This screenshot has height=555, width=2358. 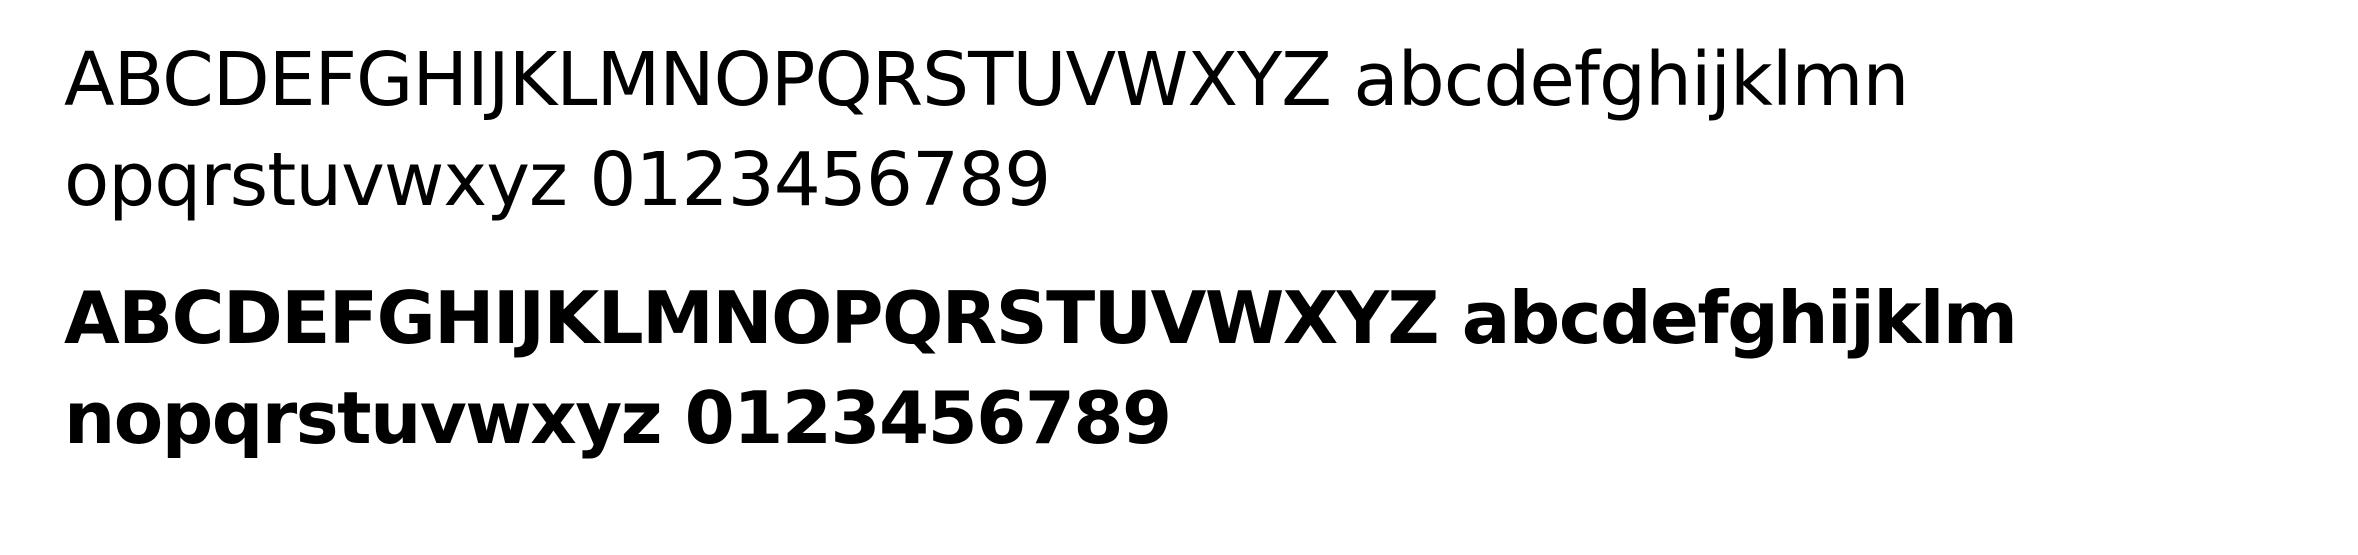 What do you see at coordinates (618, 418) in the screenshot?
I see `bold-sample-line-2: nopqrstuvwxyz 0123456789` at bounding box center [618, 418].